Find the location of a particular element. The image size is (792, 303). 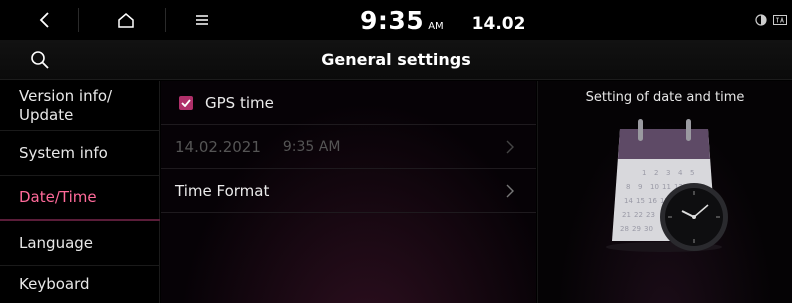

menu-icon is located at coordinates (202, 20).